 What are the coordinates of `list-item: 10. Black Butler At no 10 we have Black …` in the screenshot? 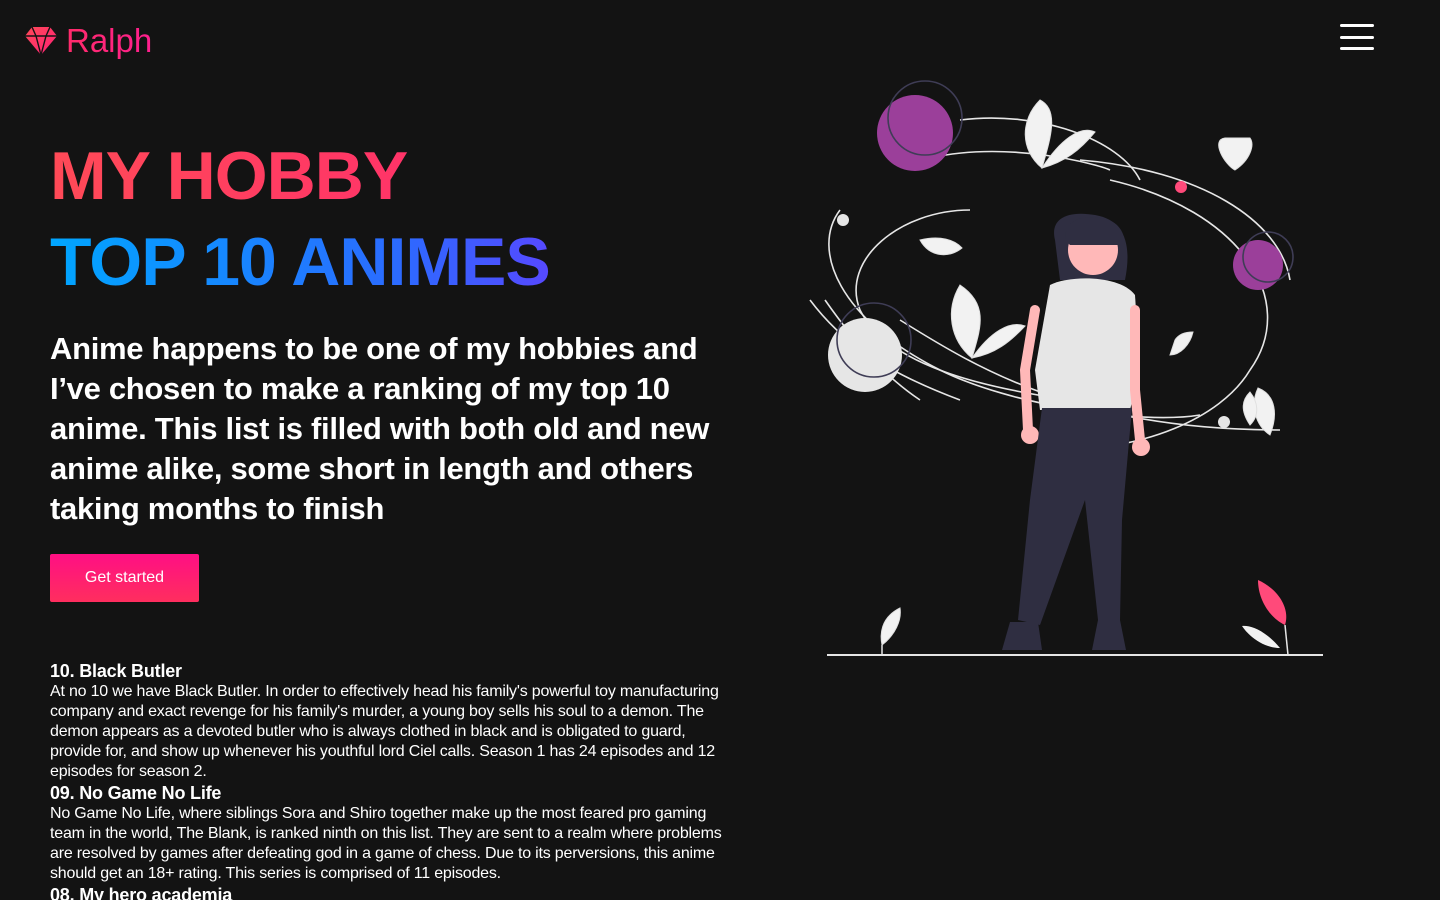 It's located at (390, 721).